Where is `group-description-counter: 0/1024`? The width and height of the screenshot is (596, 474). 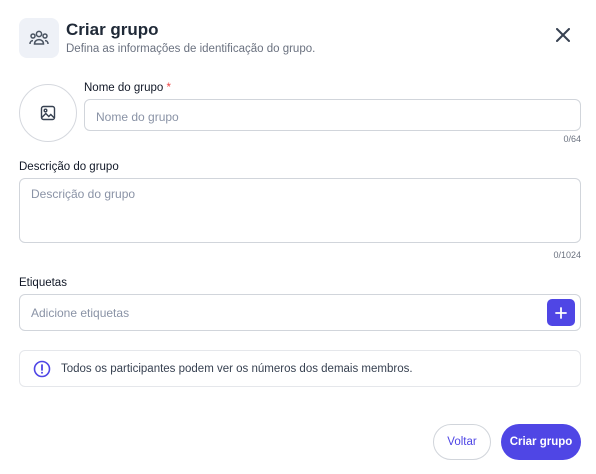 group-description-counter: 0/1024 is located at coordinates (567, 255).